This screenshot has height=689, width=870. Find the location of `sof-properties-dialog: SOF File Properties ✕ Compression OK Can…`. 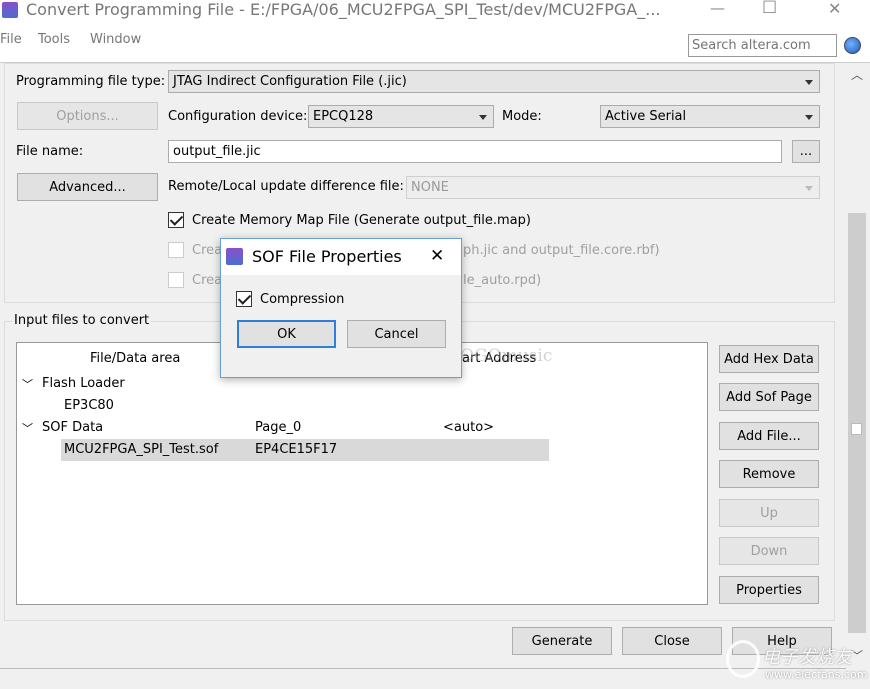

sof-properties-dialog: SOF File Properties ✕ Compression OK Can… is located at coordinates (341, 308).